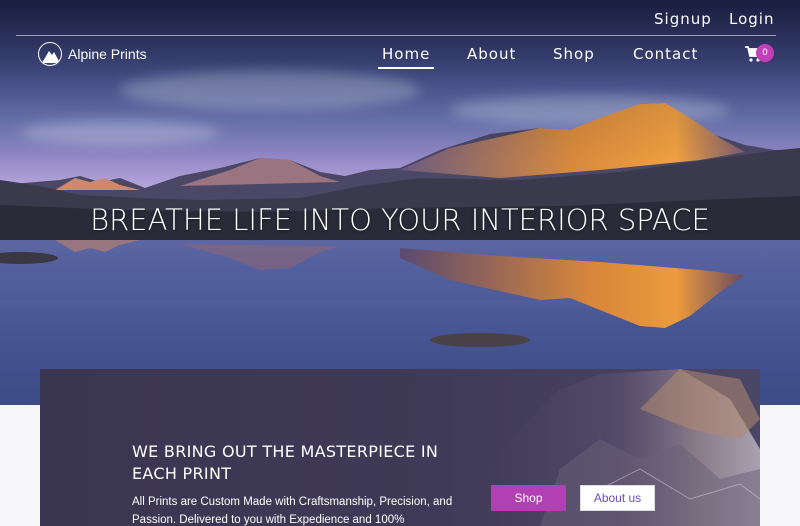 The width and height of the screenshot is (800, 526). Describe the element at coordinates (396, 35) in the screenshot. I see `header-divider` at that location.